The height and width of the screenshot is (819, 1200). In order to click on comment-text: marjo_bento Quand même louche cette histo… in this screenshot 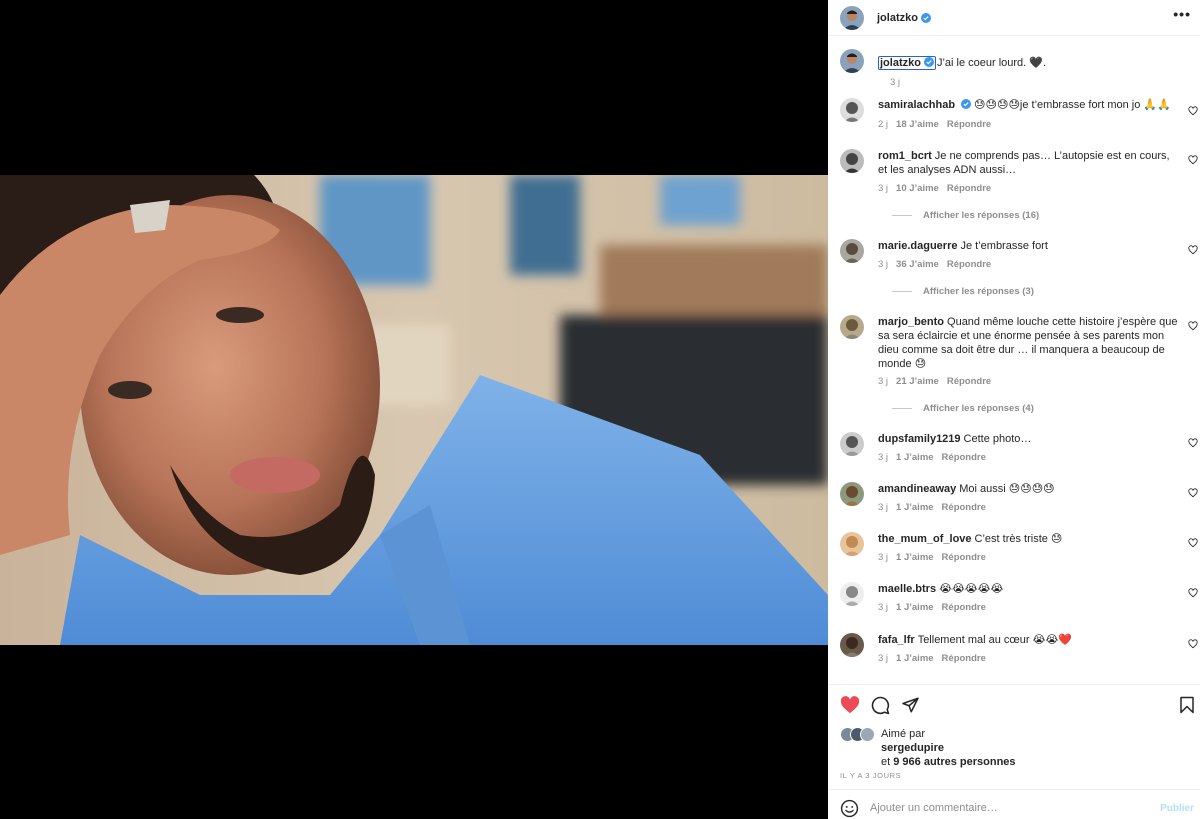, I will do `click(1028, 343)`.